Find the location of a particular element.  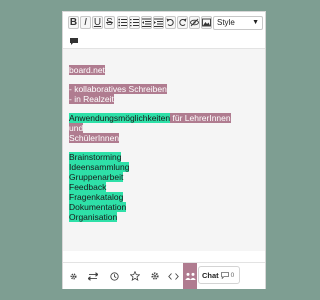

bold-button: B is located at coordinates (73, 22).